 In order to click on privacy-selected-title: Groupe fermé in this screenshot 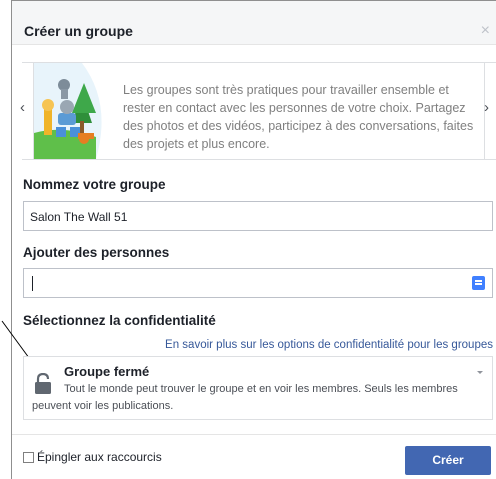, I will do `click(107, 371)`.